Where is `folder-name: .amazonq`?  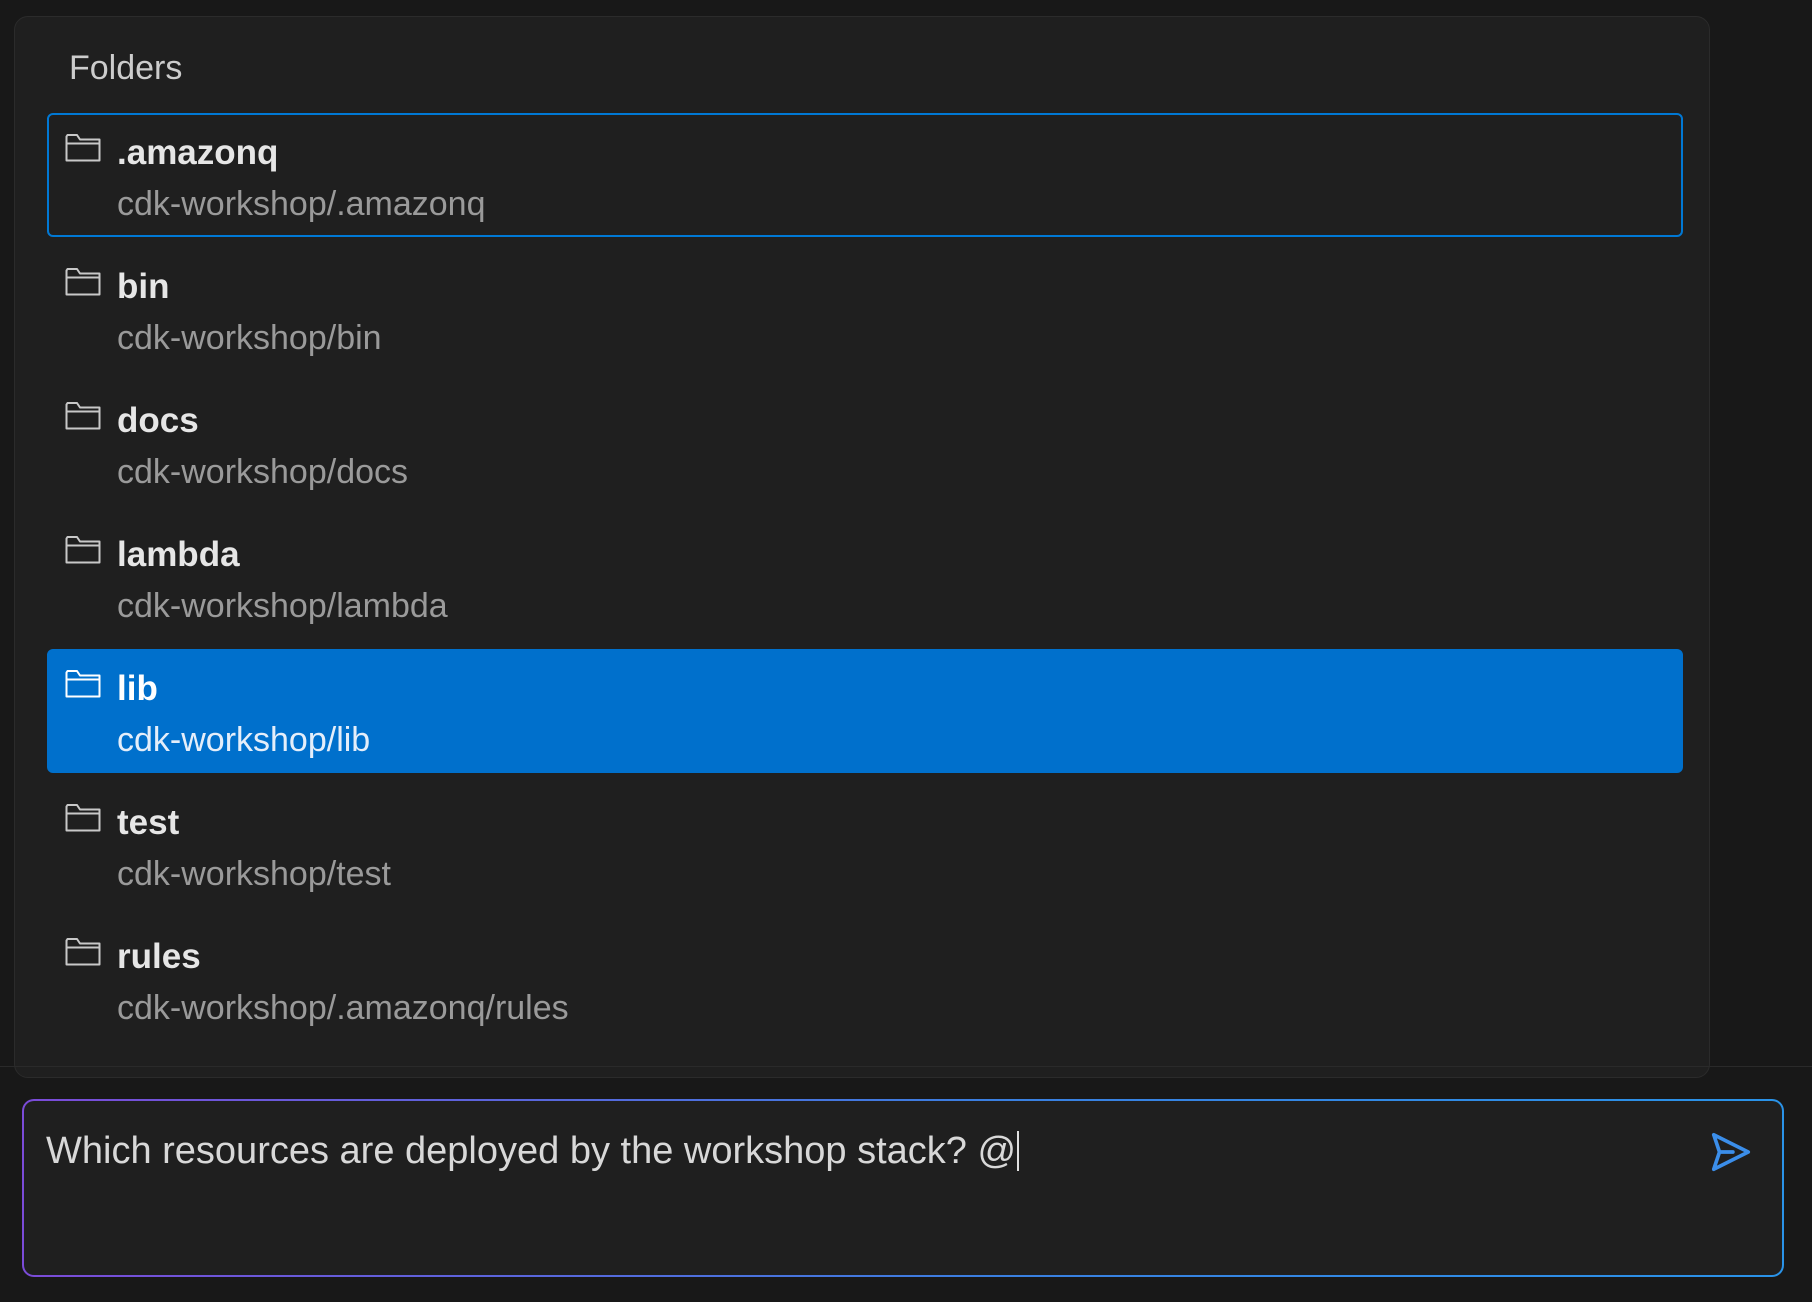 folder-name: .amazonq is located at coordinates (198, 152).